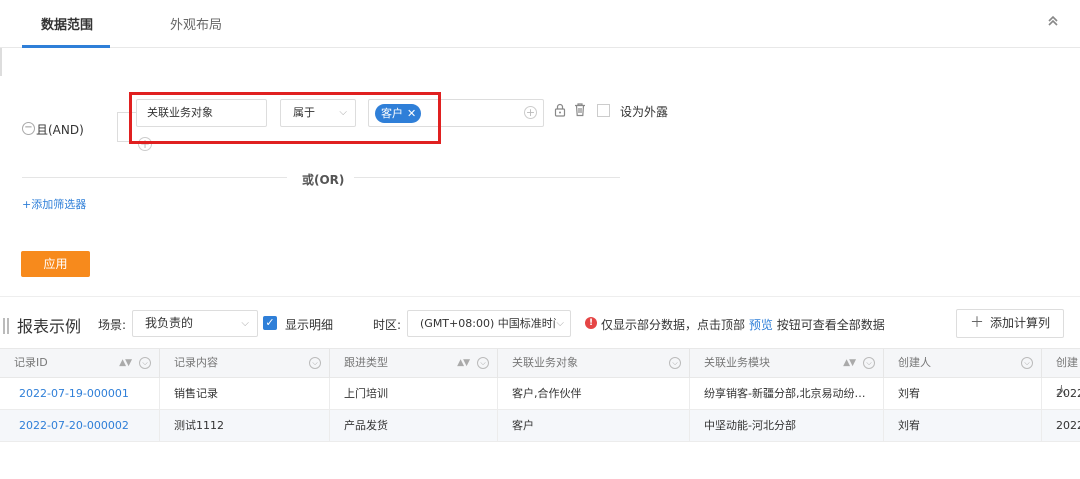 The width and height of the screenshot is (1080, 479). I want to click on show-detail-checkbox: ✓, so click(270, 323).